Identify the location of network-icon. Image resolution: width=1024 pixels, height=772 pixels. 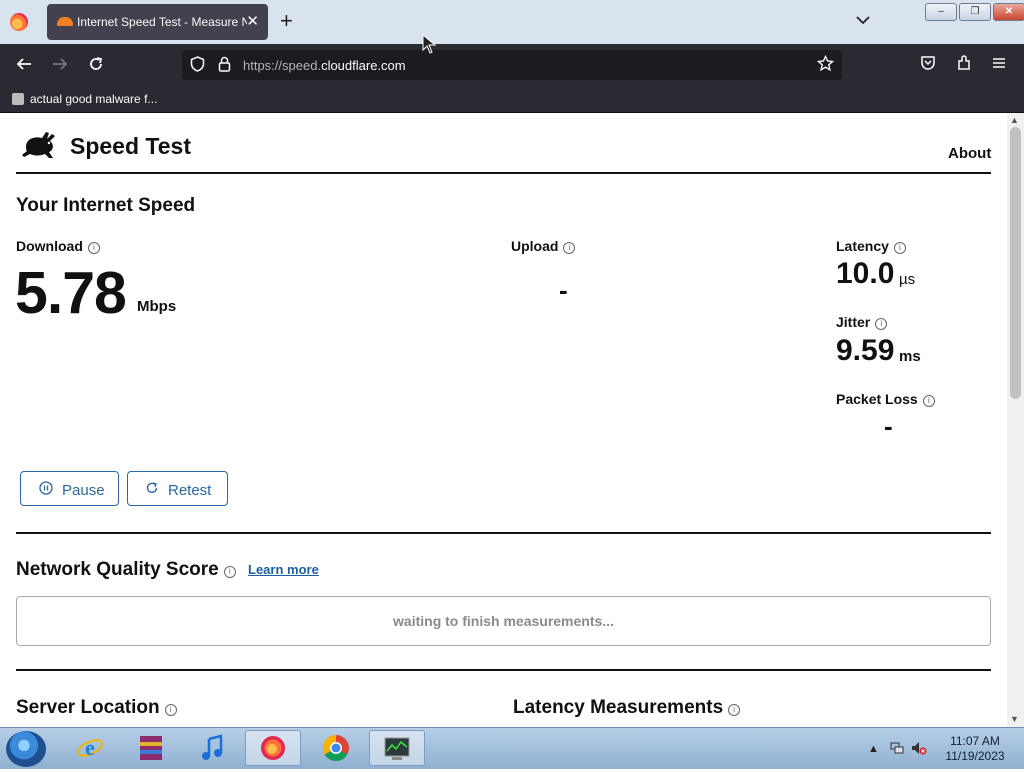
(898, 748).